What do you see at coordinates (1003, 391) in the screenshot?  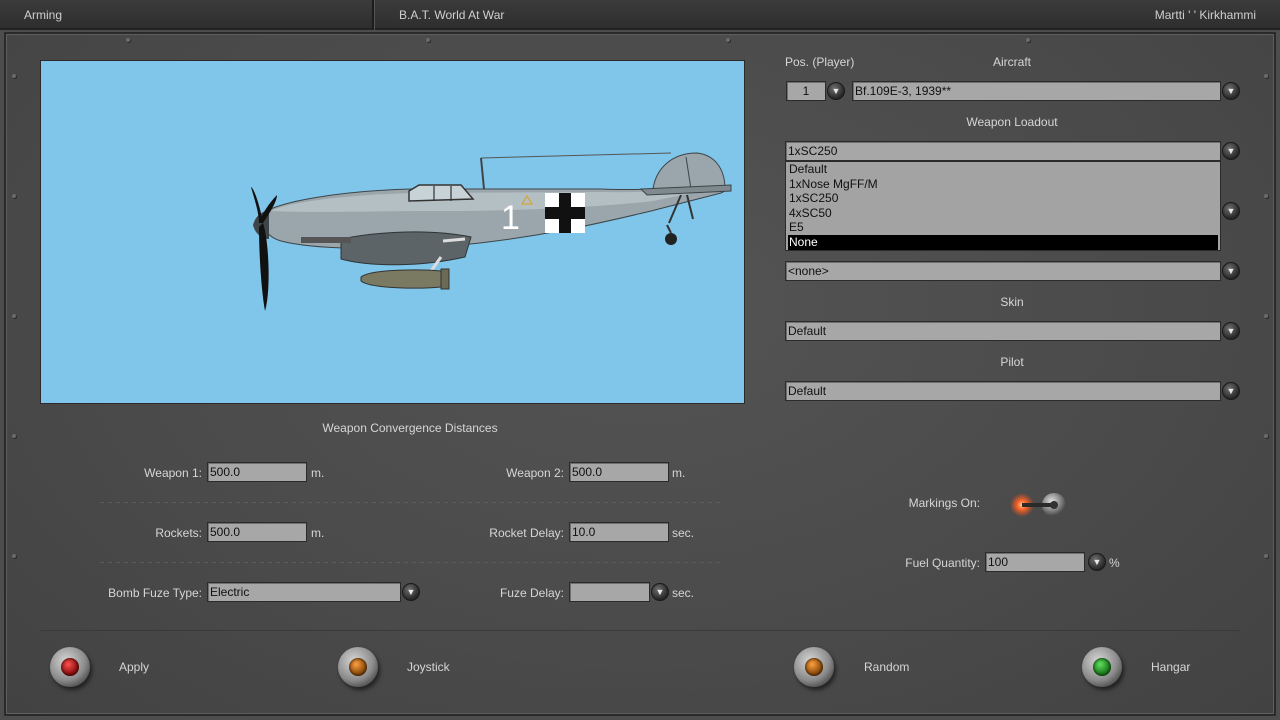 I see `pilot-select: Default` at bounding box center [1003, 391].